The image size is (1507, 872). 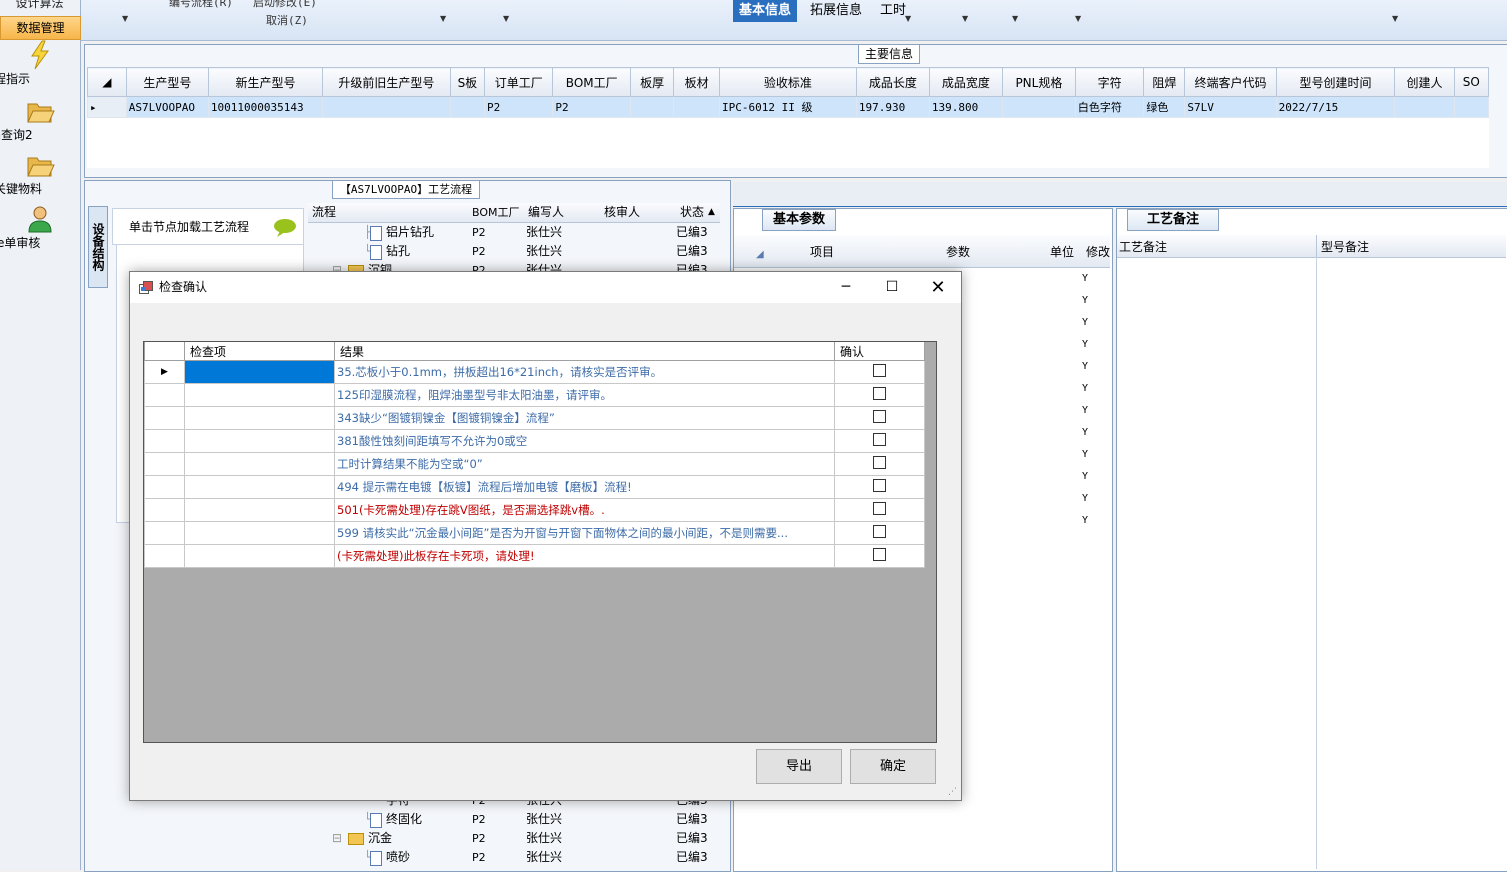 What do you see at coordinates (1164, 82) in the screenshot?
I see `column-header: 阻焊` at bounding box center [1164, 82].